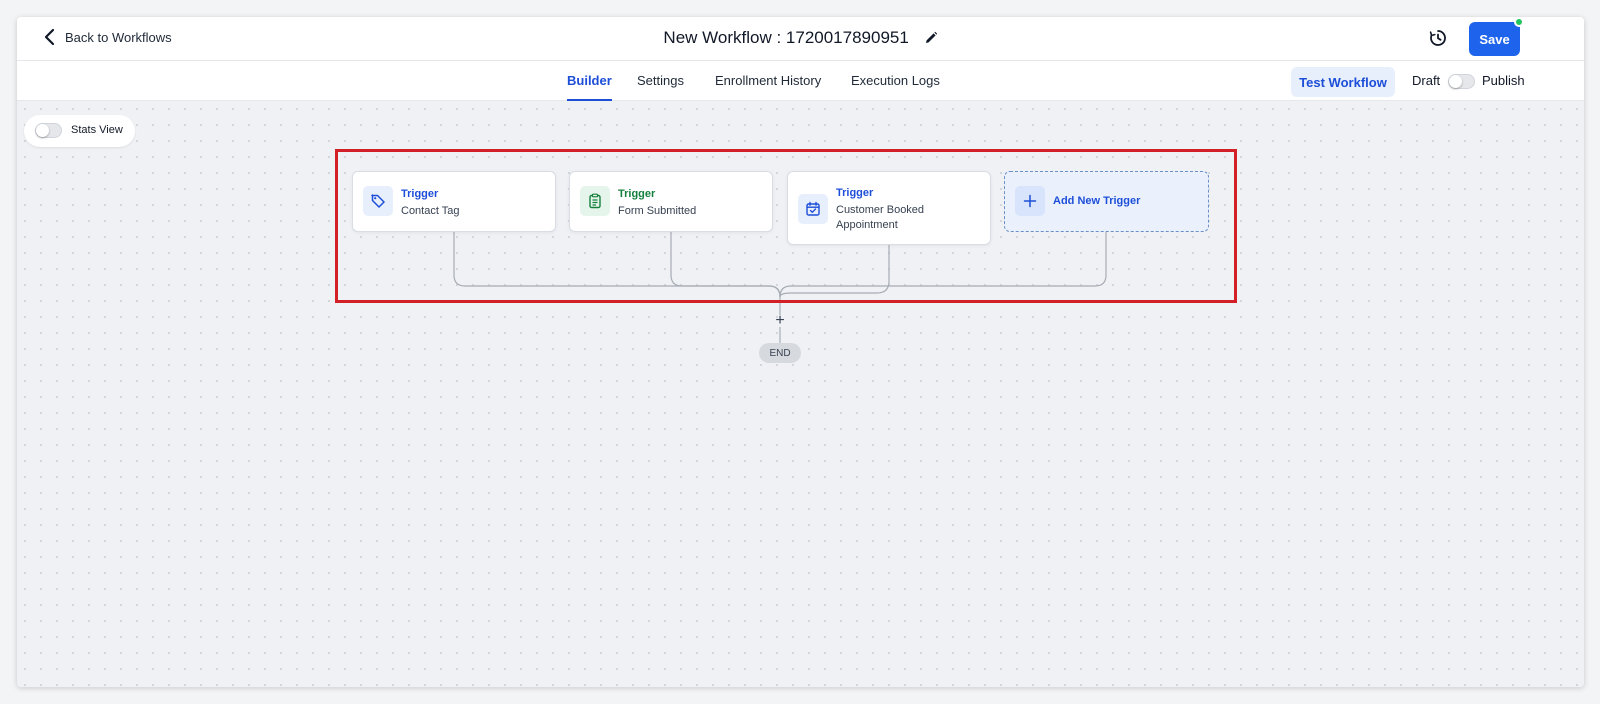  What do you see at coordinates (1097, 201) in the screenshot?
I see `add-new-trigger-label: Add New Trigger` at bounding box center [1097, 201].